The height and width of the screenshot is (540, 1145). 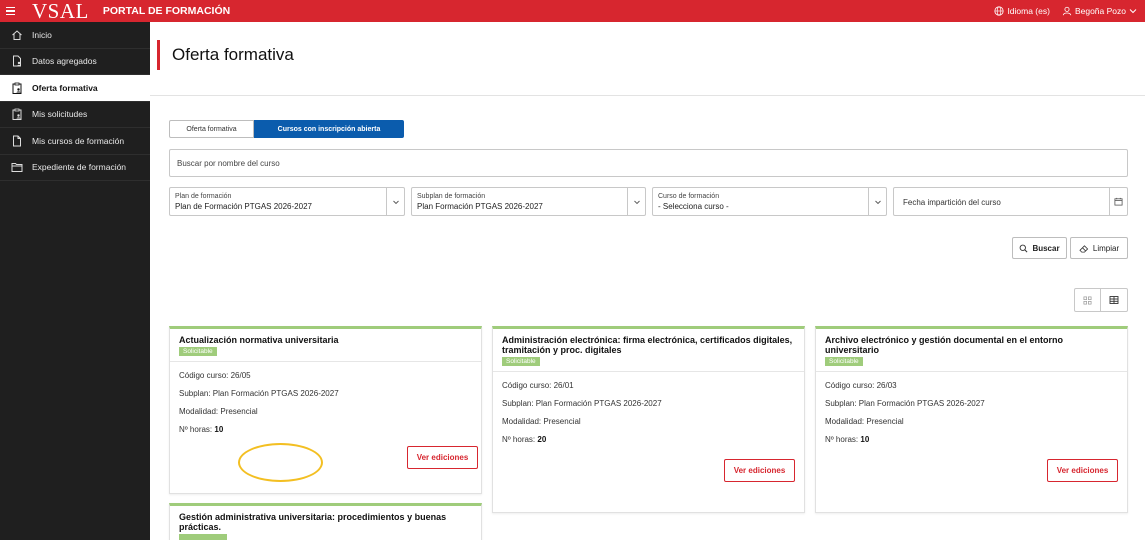 I want to click on sidebar-item-label: Inicio, so click(x=42, y=34).